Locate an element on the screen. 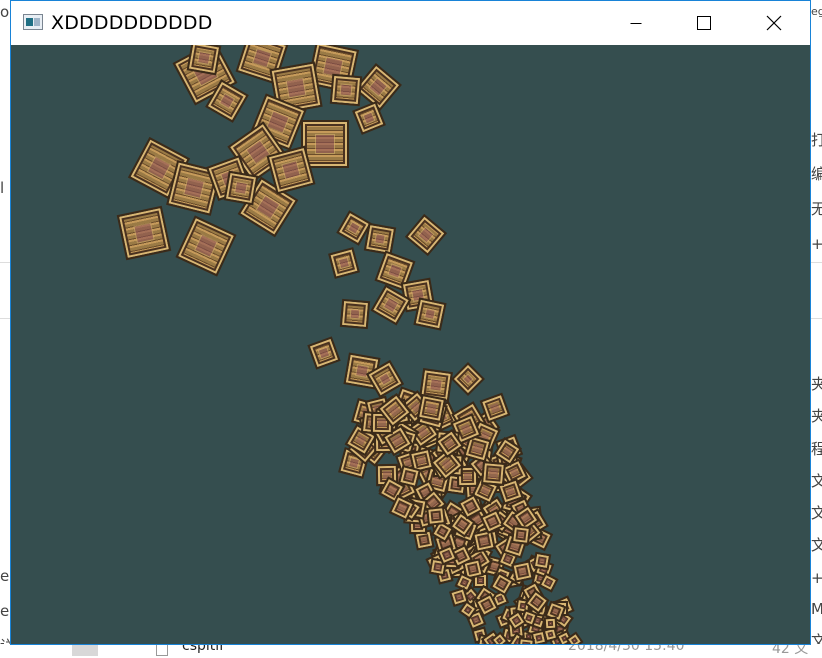  window-title: XDDDDDDDDDD is located at coordinates (132, 23).